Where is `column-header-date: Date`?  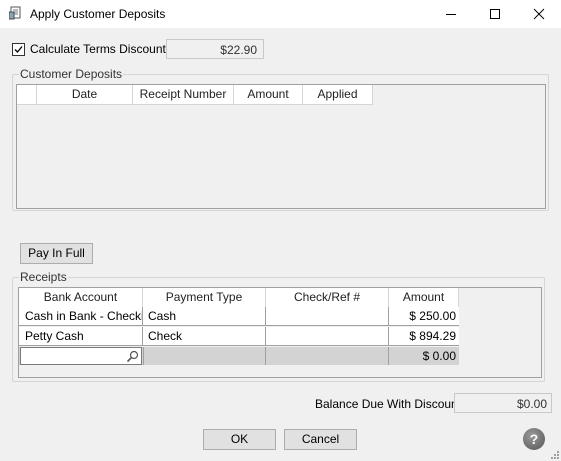
column-header-date: Date is located at coordinates (85, 95).